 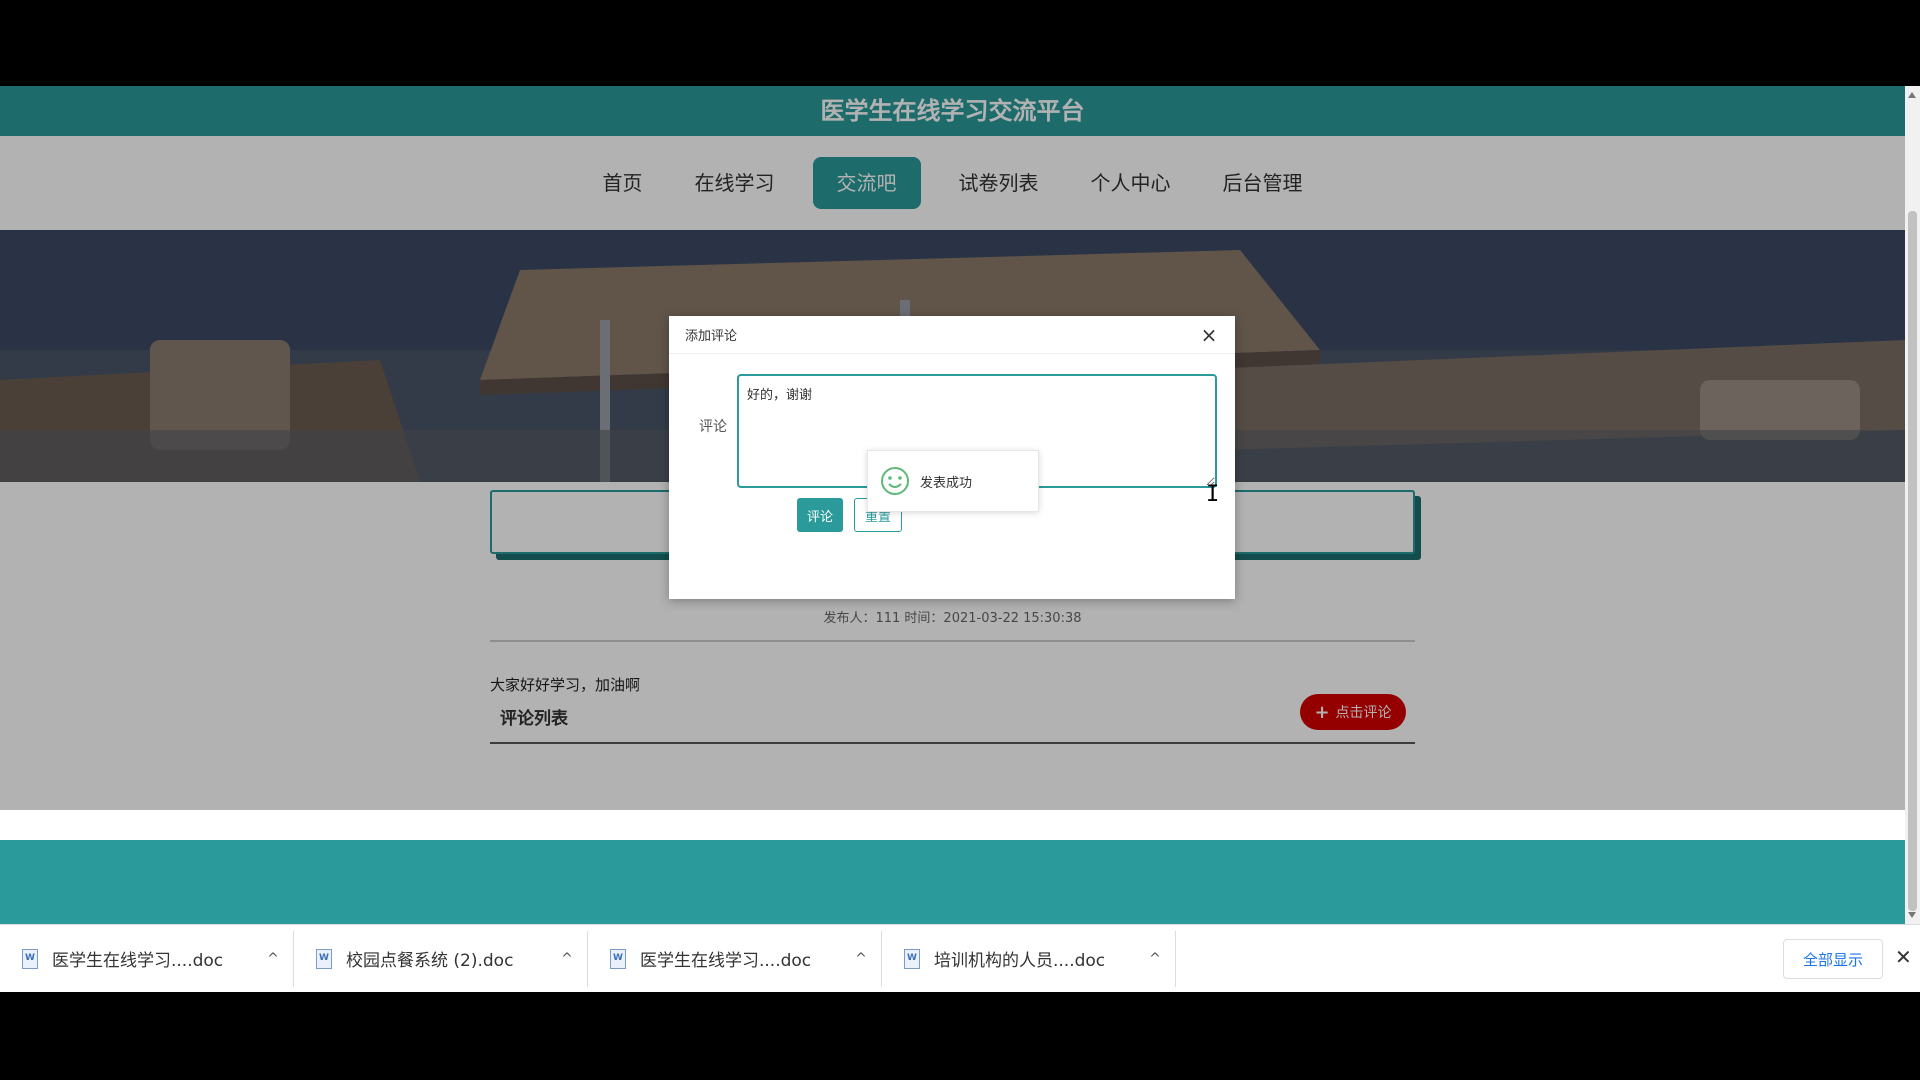 I want to click on page-scrollbar, so click(x=1912, y=505).